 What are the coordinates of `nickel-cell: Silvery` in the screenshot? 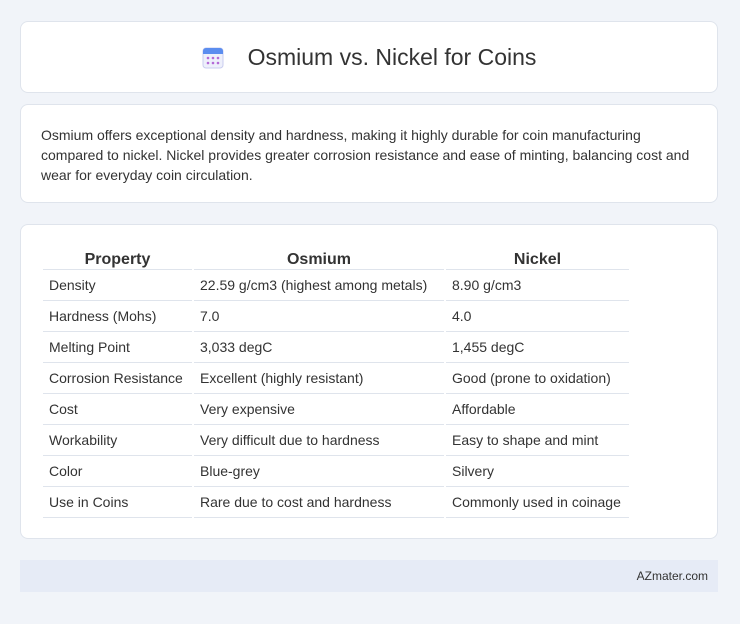 It's located at (537, 471).